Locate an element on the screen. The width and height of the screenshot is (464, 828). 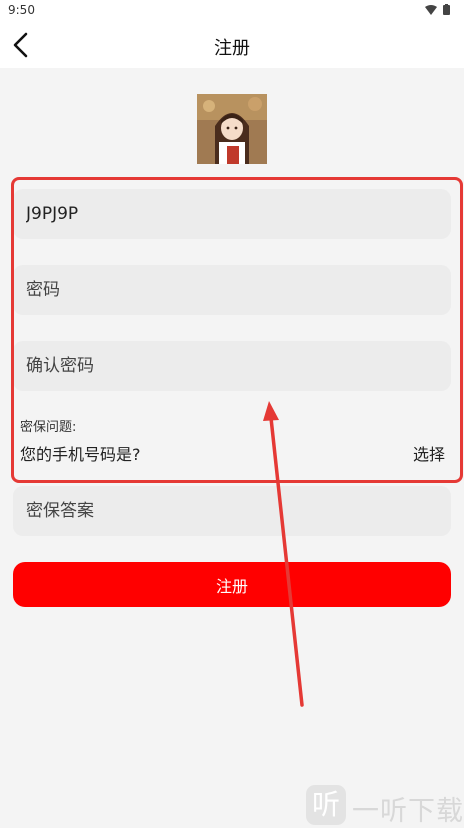
choose-question-button: 选择 is located at coordinates (429, 453).